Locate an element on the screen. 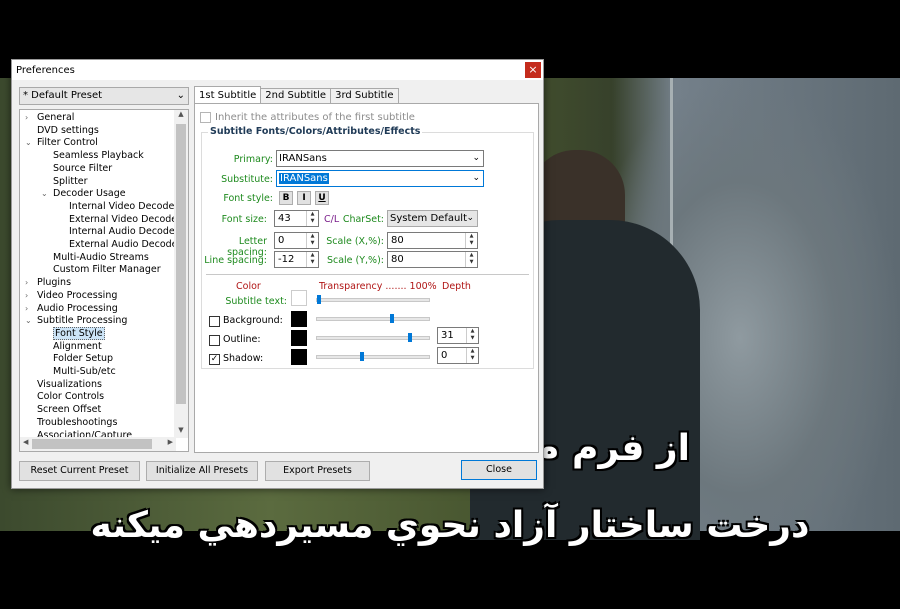 This screenshot has width=900, height=609. tree-item: › General is located at coordinates (49, 118).